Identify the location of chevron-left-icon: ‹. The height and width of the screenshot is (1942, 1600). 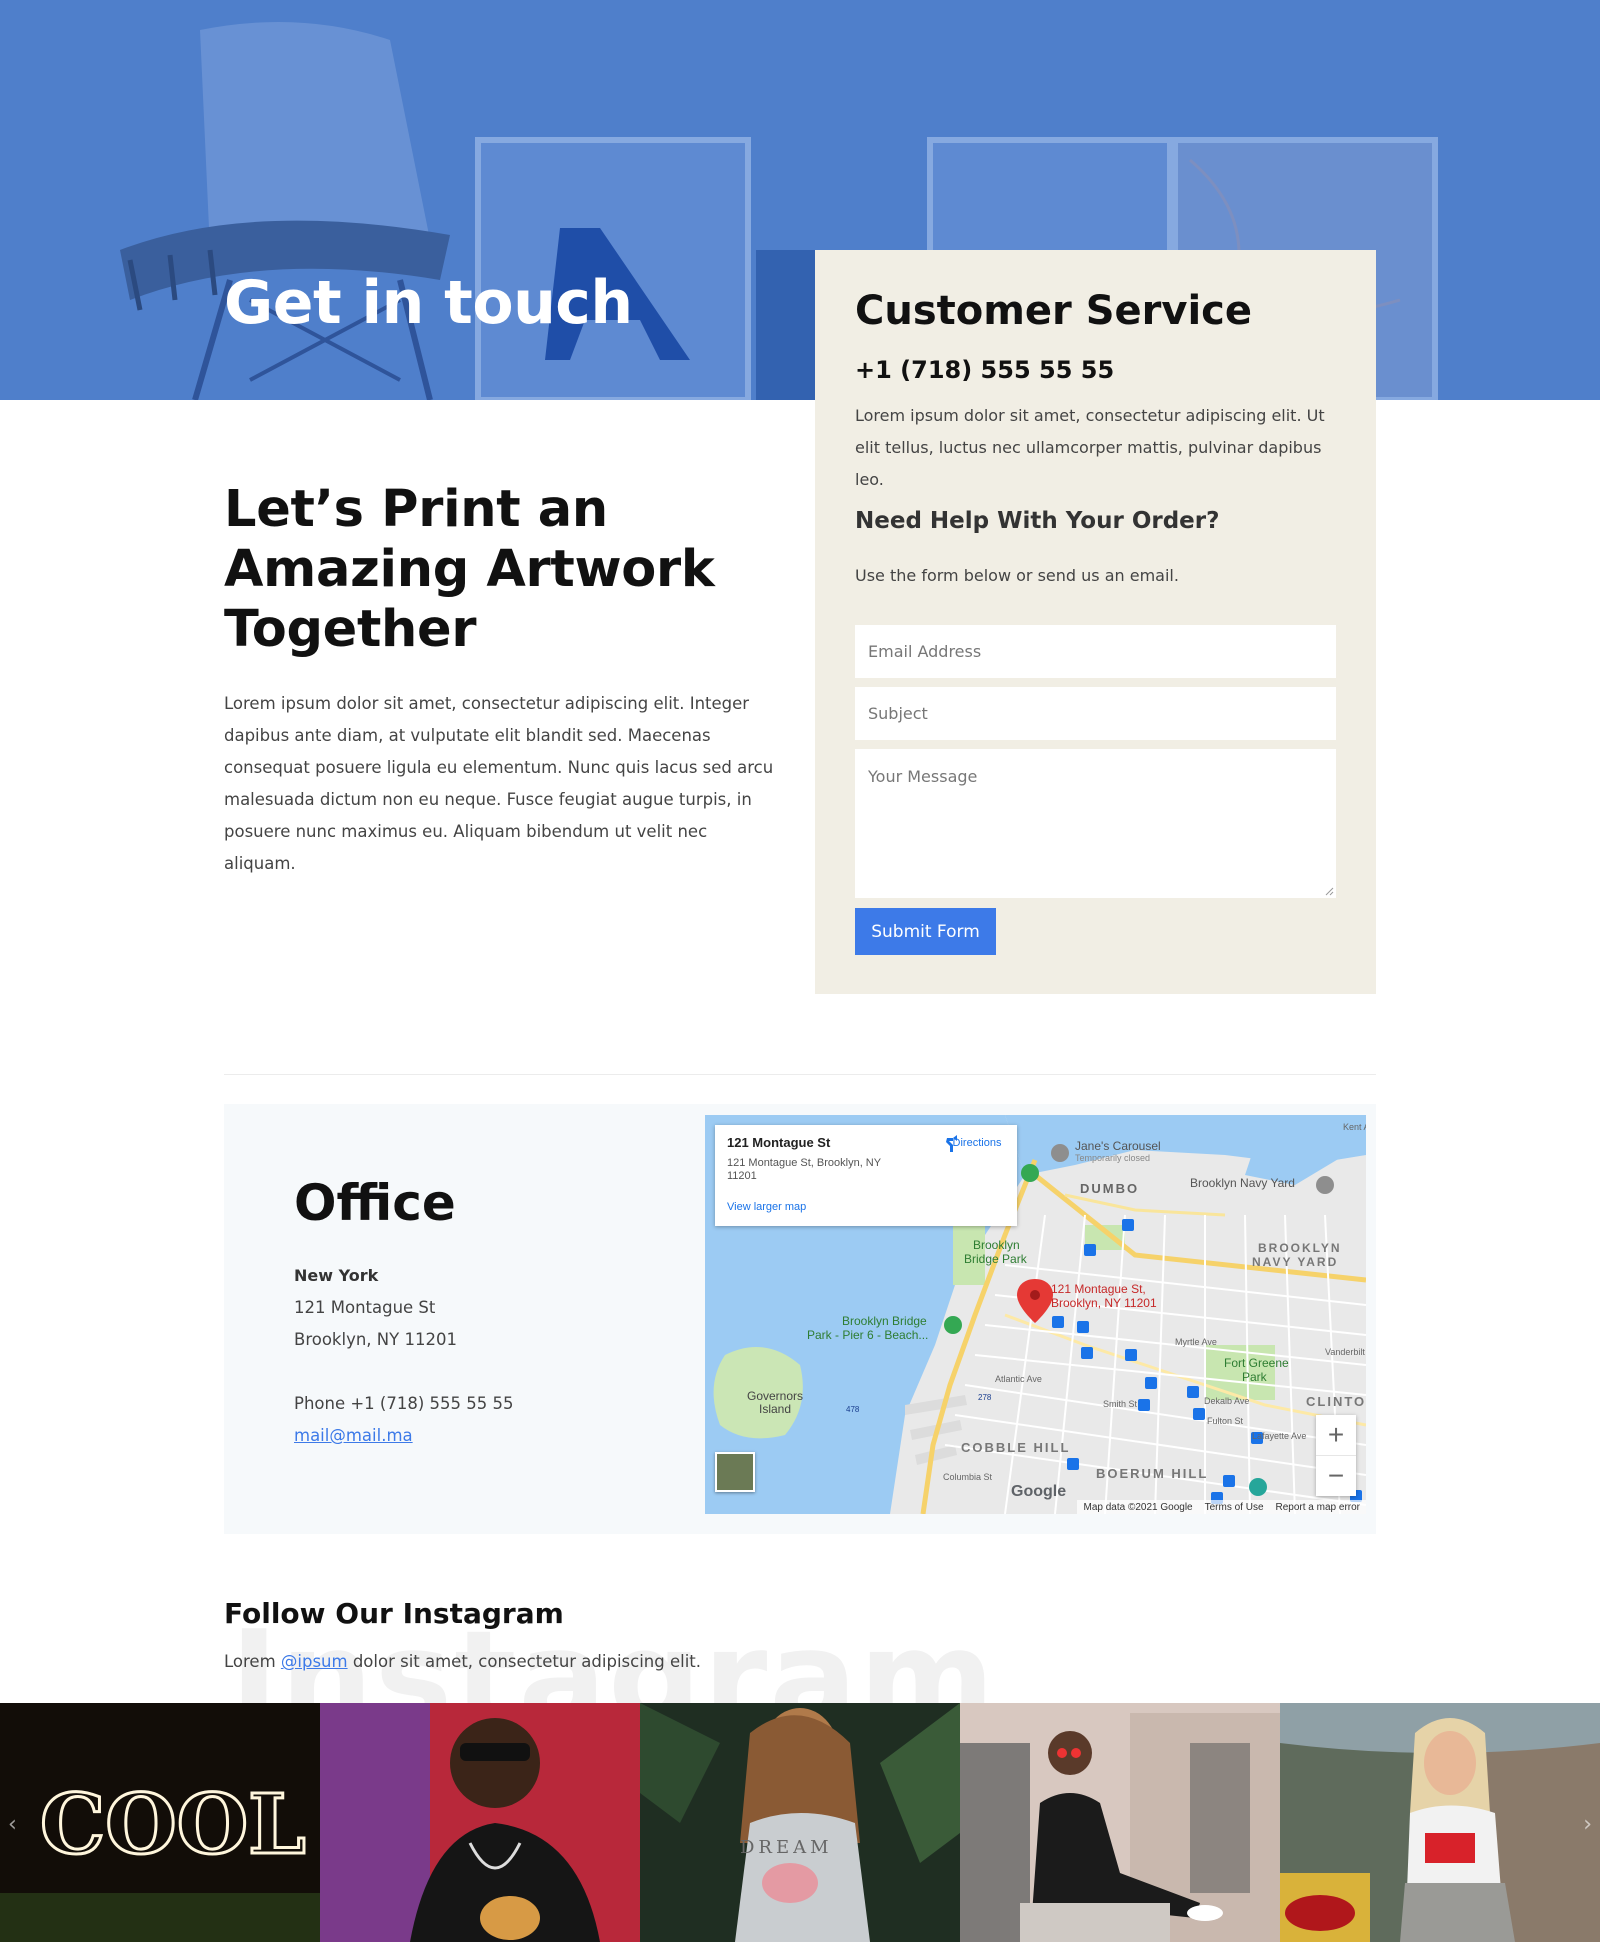
(12, 1824).